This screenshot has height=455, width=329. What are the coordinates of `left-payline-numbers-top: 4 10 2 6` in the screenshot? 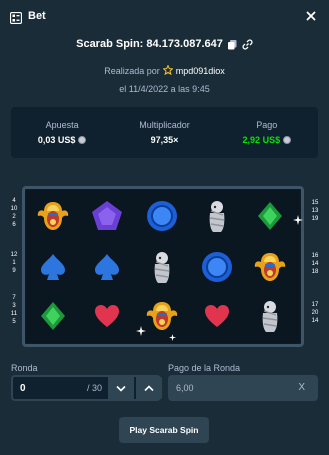 It's located at (14, 213).